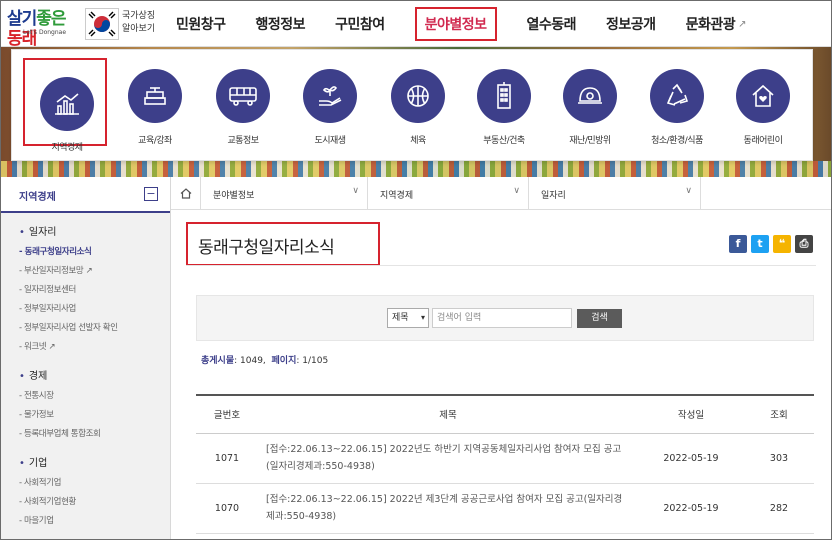 This screenshot has height=540, width=832. I want to click on sidebar-item-social-enterprise: - 사회적기업, so click(94, 483).